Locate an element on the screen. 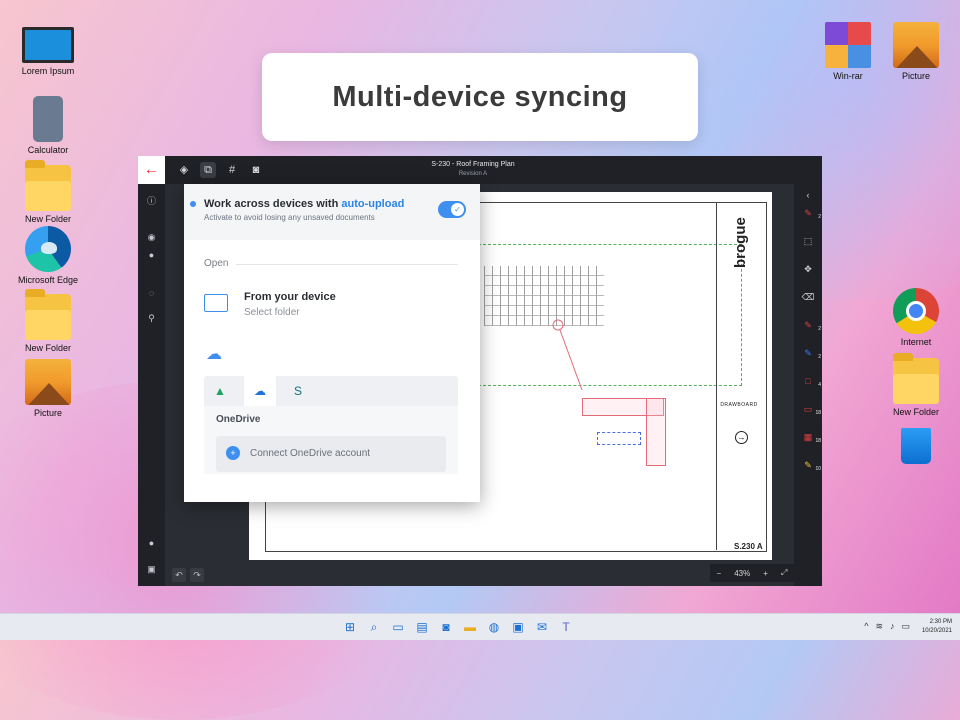 Image resolution: width=960 pixels, height=720 pixels. task-view-icon: ▭ is located at coordinates (398, 627).